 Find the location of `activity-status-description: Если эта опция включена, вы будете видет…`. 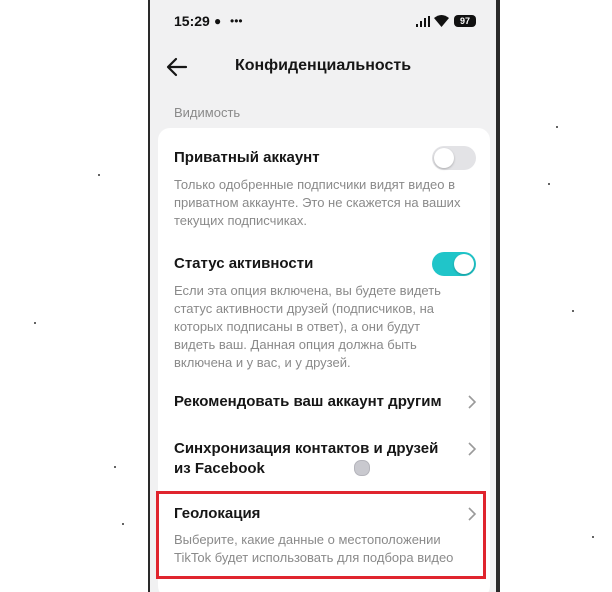

activity-status-description: Если эта опция включена, вы будете видет… is located at coordinates (307, 326).